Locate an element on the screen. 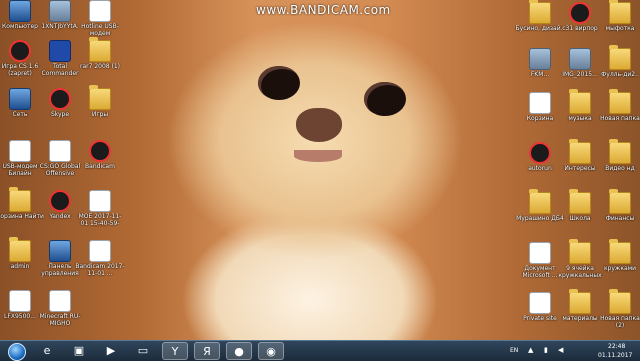 Image resolution: width=640 pixels, height=361 pixels. camera-icon is located at coordinates (580, 13).